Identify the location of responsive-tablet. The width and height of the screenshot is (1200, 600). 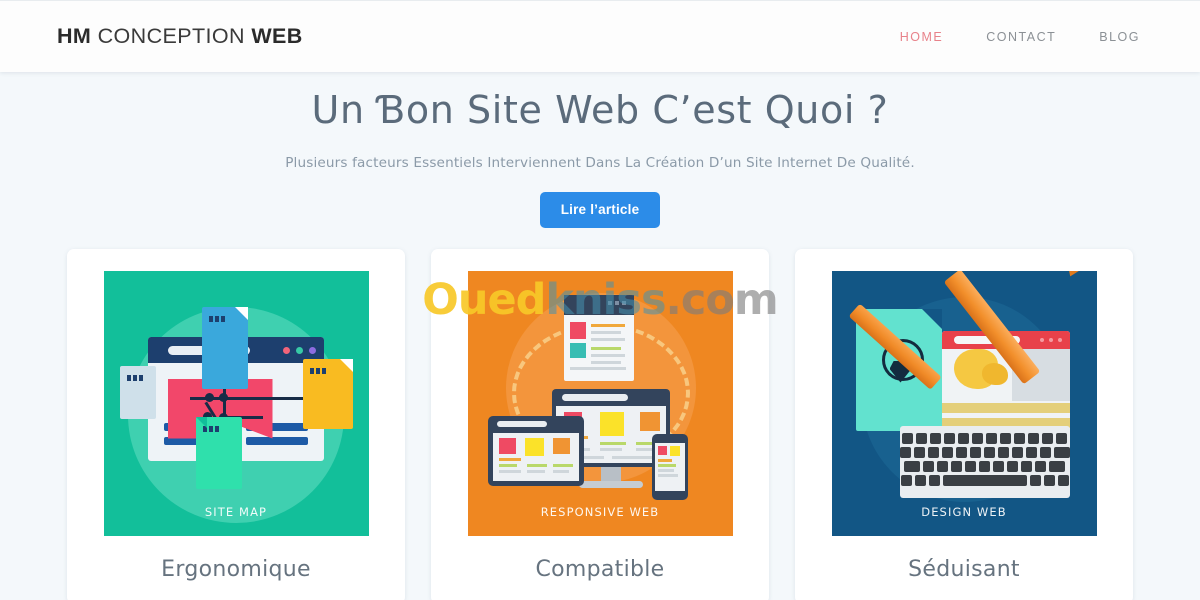
(535, 450).